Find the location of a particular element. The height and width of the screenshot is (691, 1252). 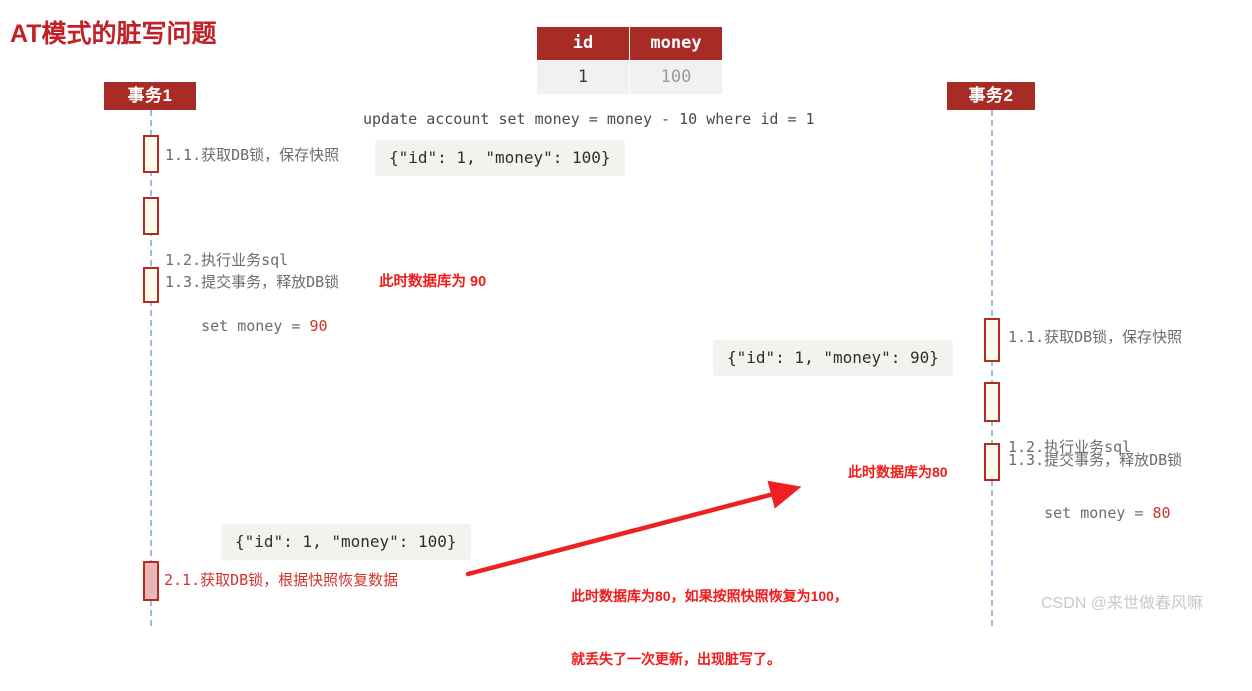

step-t2-2-detail: set money = 80 is located at coordinates (1089, 513).